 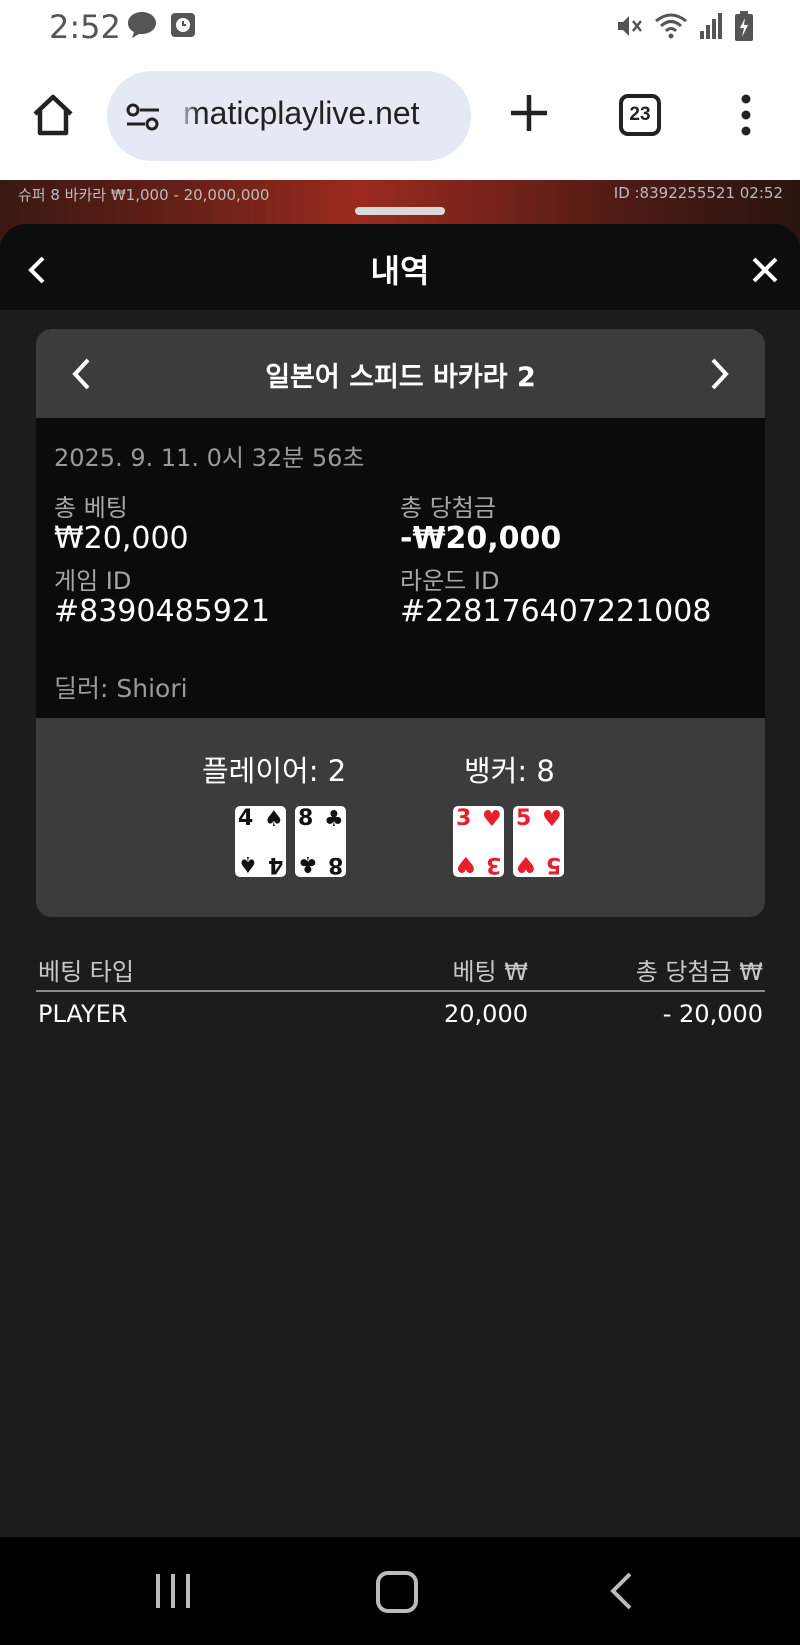 I want to click on banker-card-1: 3 ♥ 3 ♥, so click(x=478, y=841).